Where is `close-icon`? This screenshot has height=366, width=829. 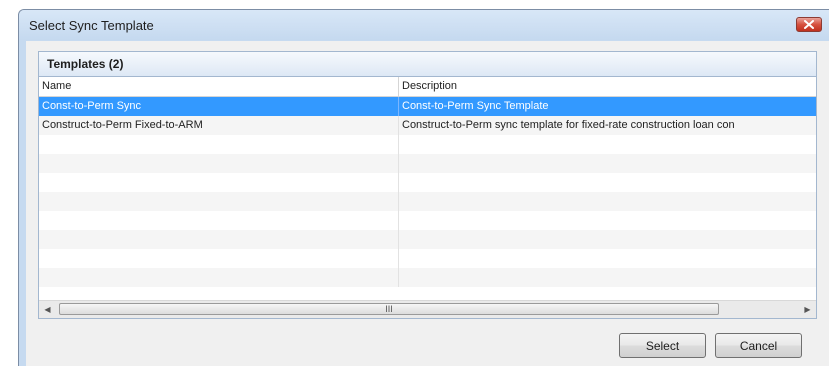
close-icon is located at coordinates (809, 24).